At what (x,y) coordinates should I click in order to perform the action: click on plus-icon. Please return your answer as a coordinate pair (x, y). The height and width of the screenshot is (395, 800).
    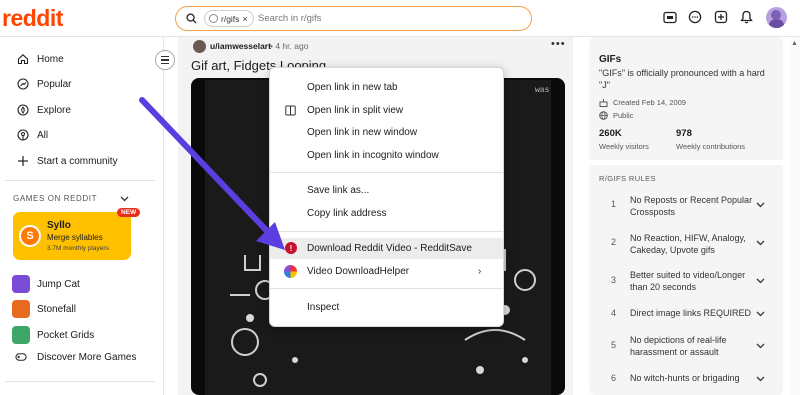
    Looking at the image, I should click on (23, 161).